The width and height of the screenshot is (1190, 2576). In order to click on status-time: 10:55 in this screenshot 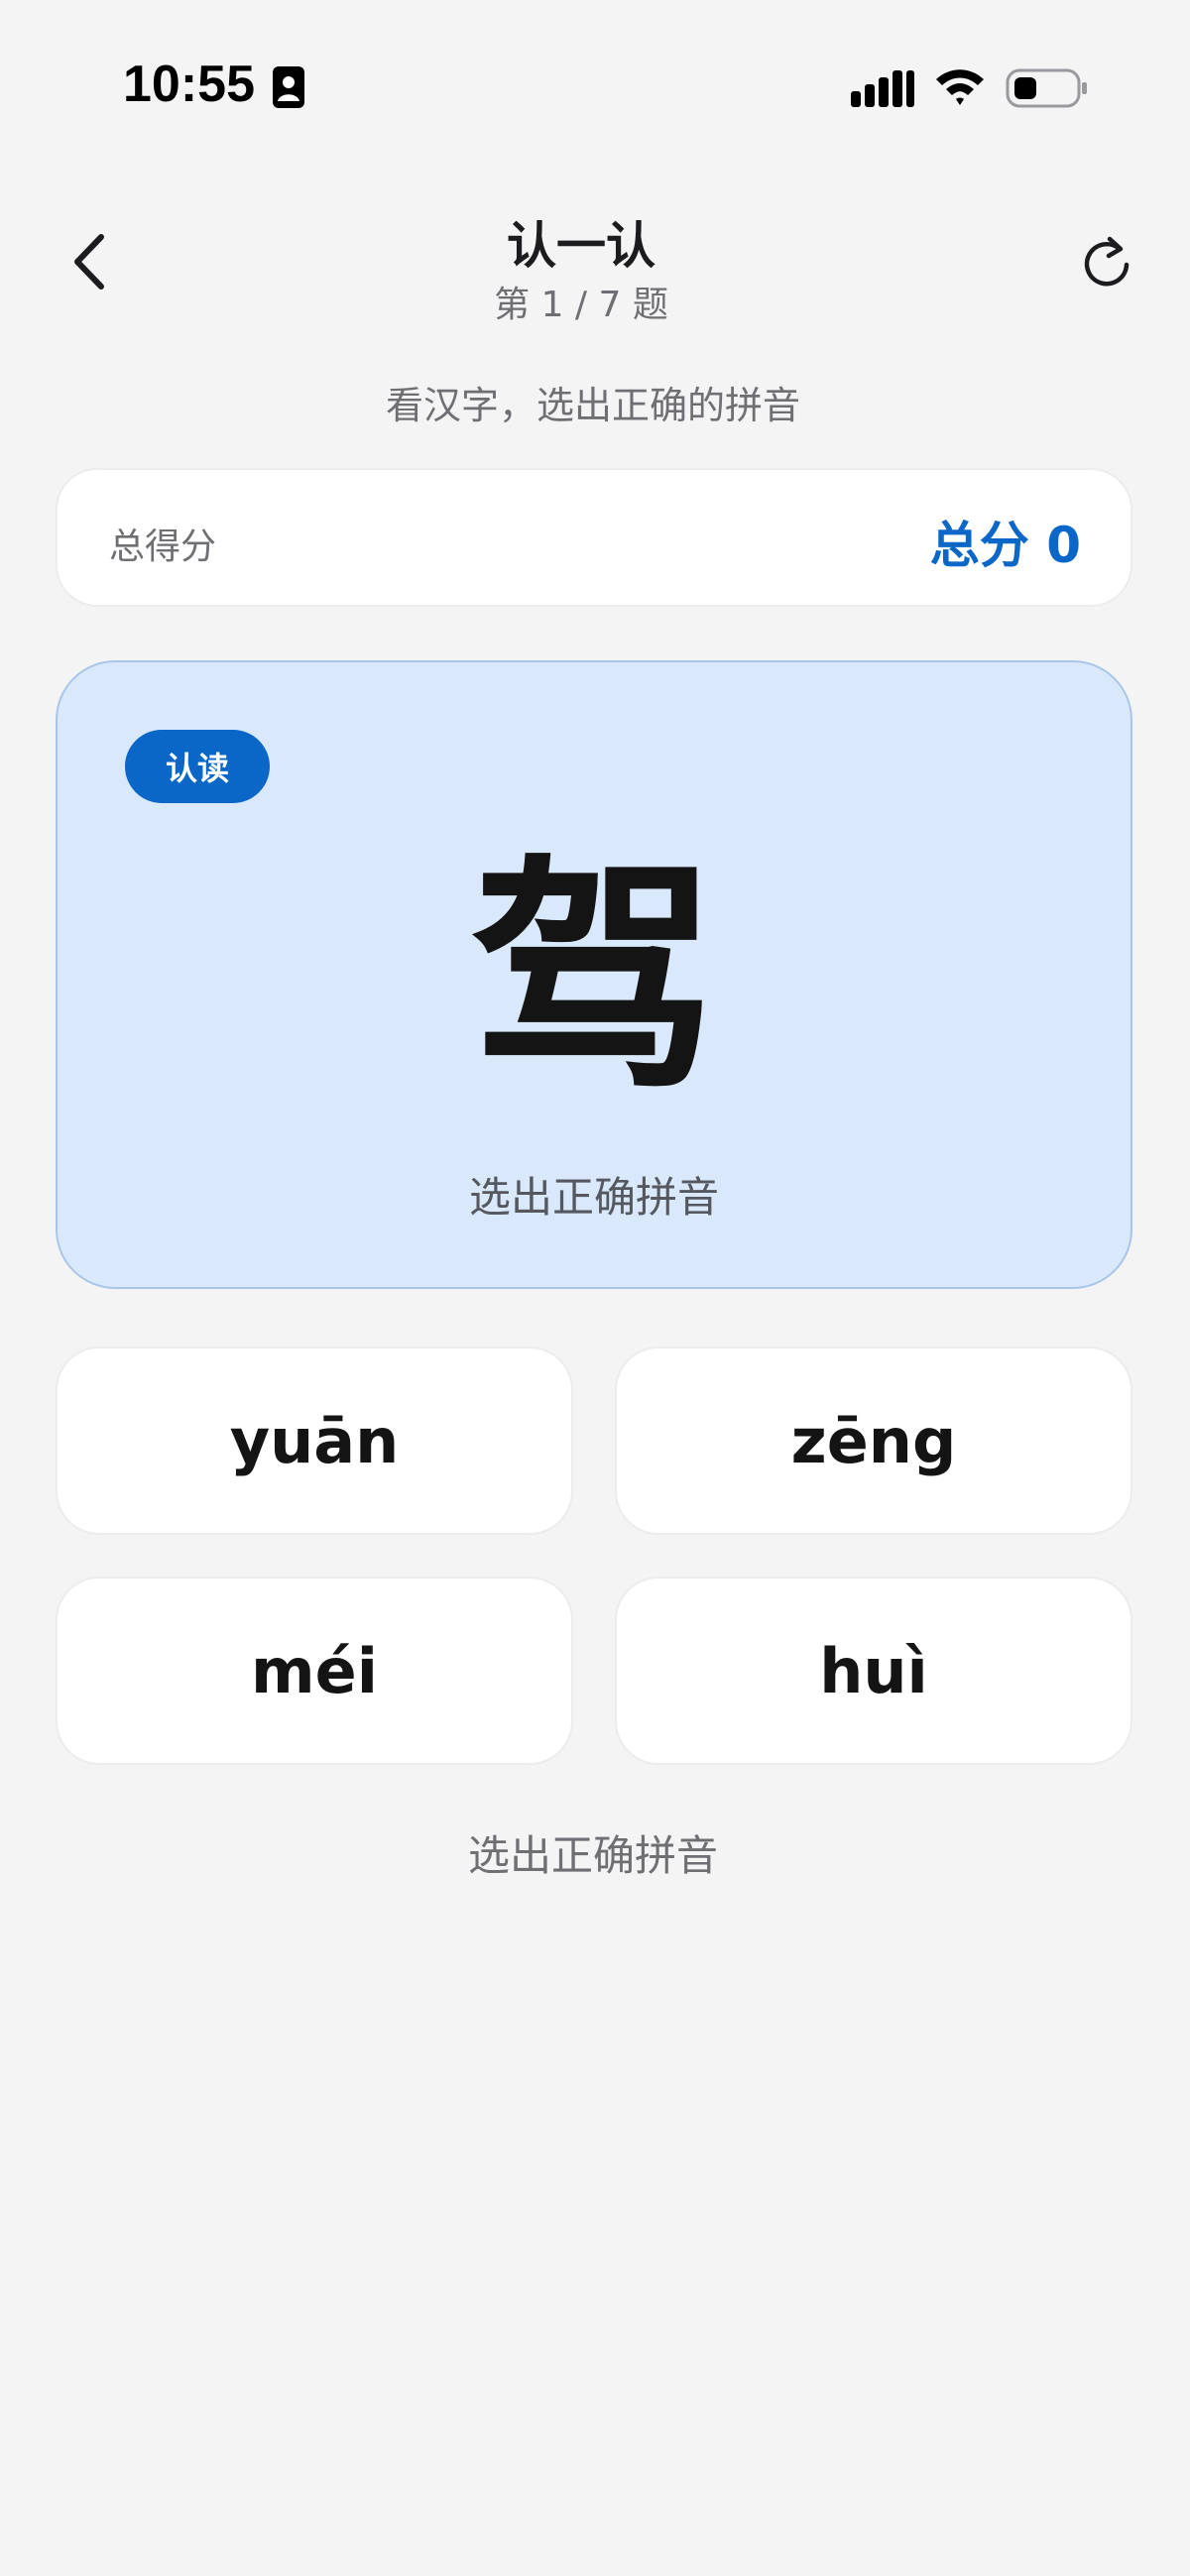, I will do `click(189, 84)`.